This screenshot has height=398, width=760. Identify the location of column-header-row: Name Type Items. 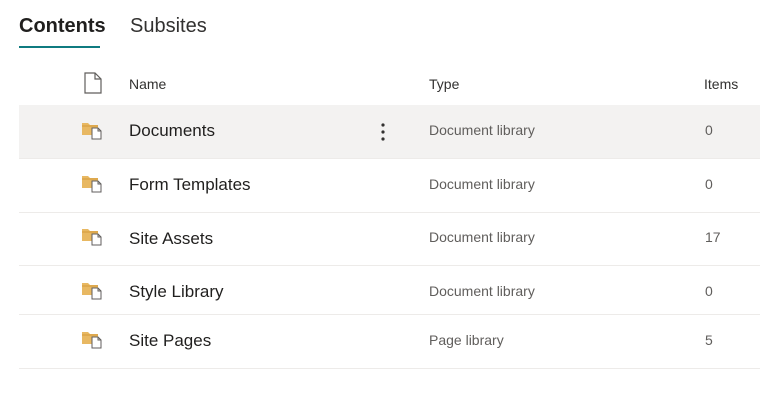
(389, 83).